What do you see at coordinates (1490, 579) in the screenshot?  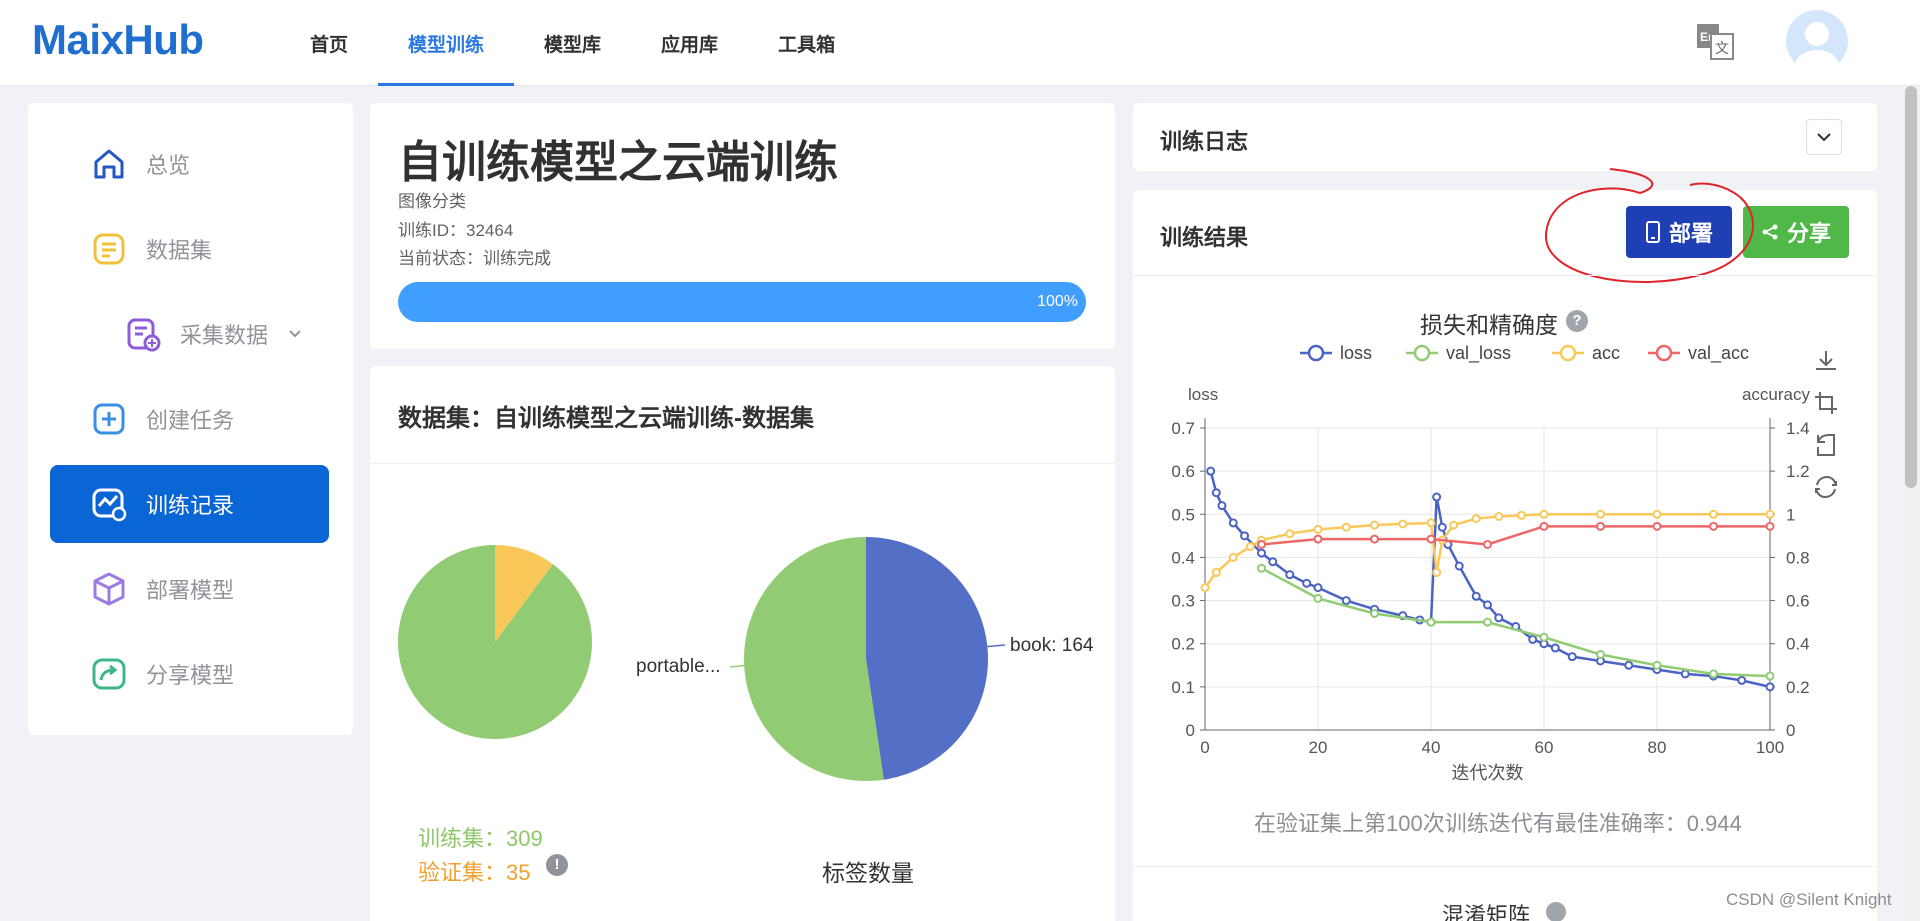 I see `series-line-loss` at bounding box center [1490, 579].